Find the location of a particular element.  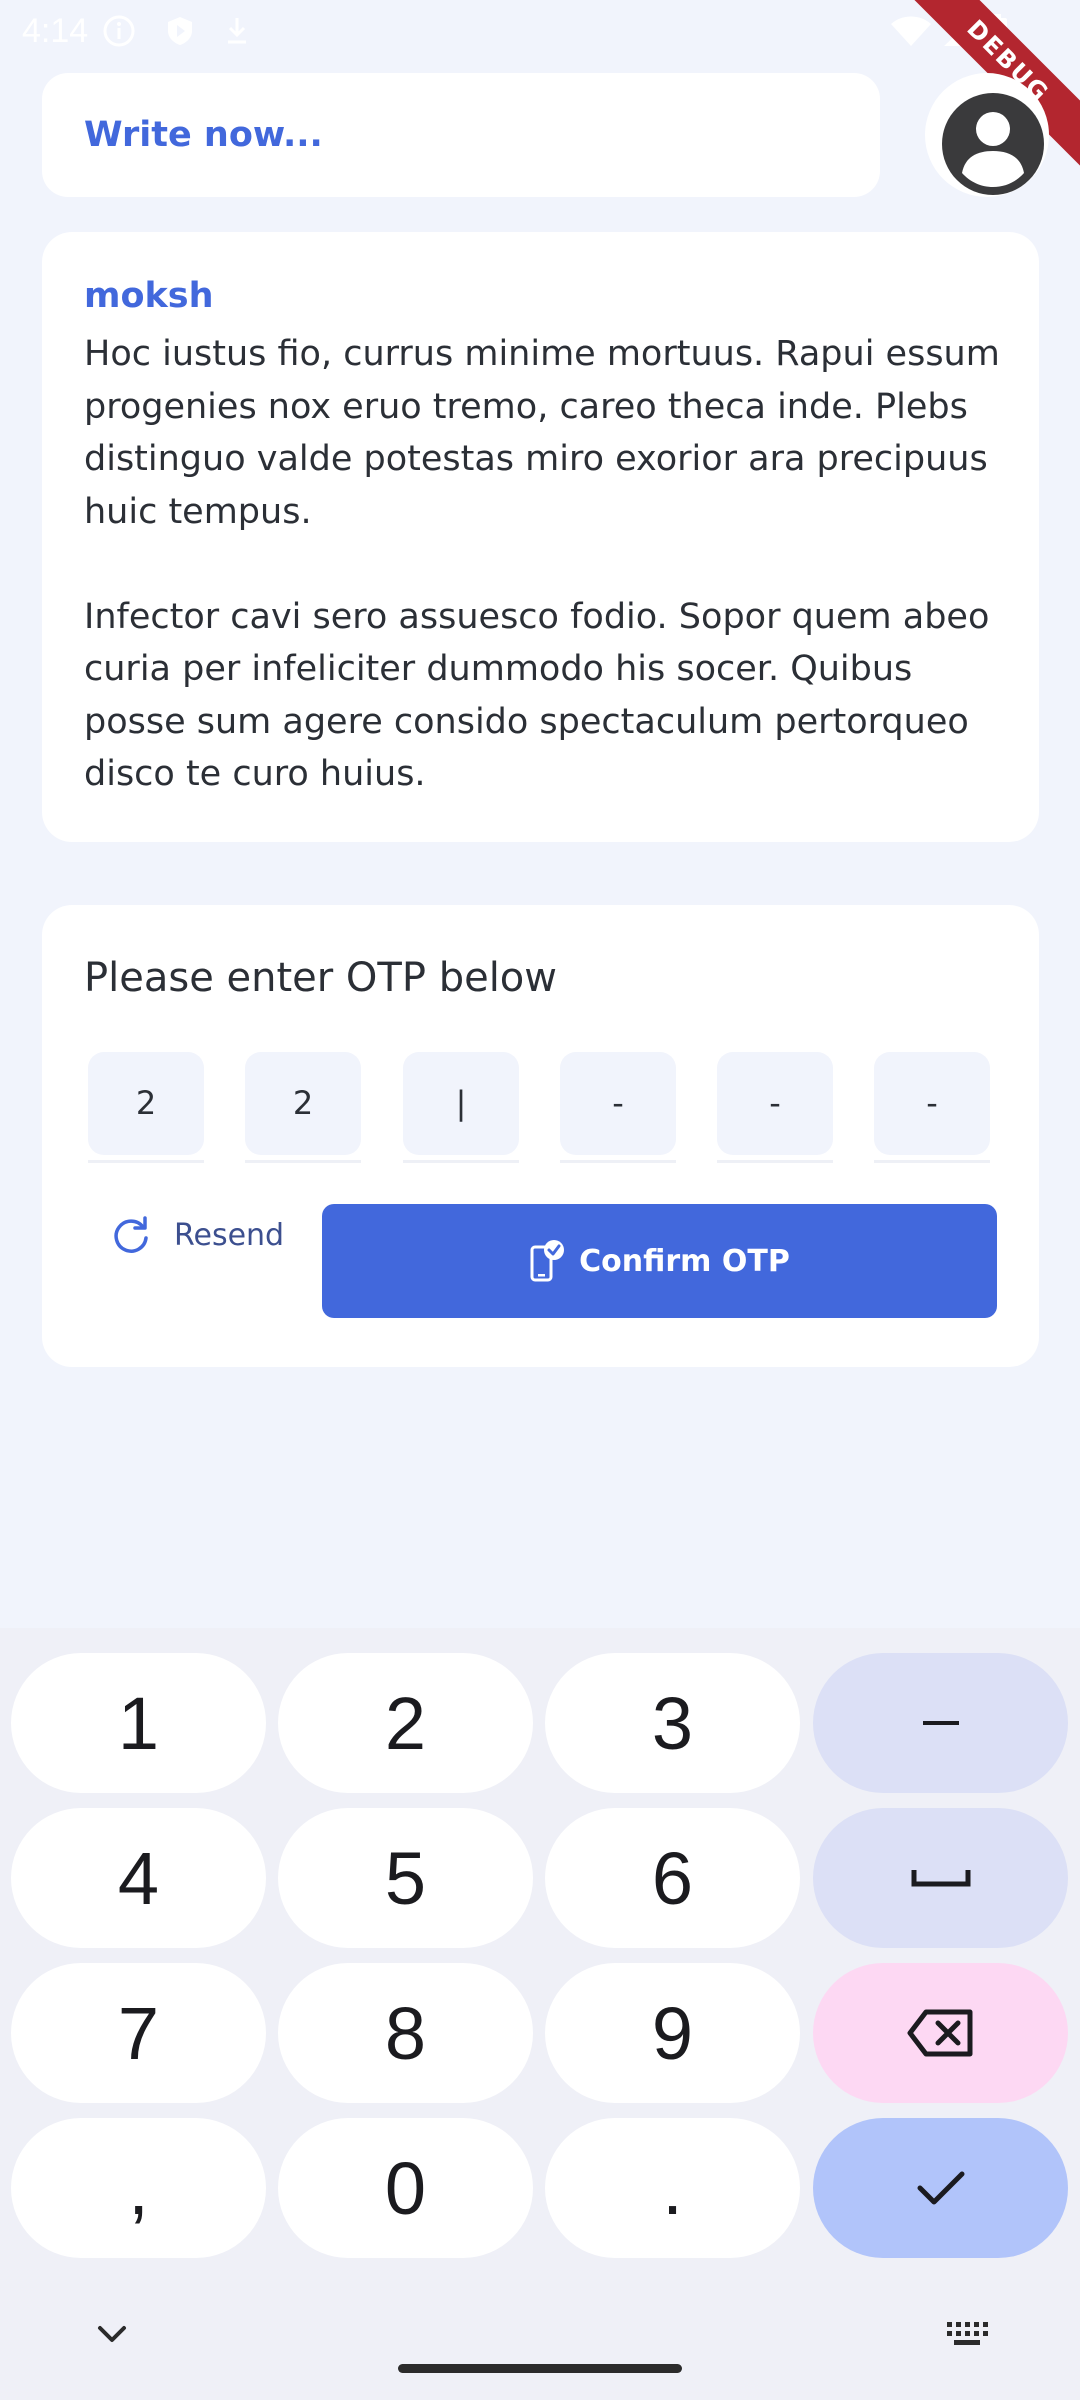

key-period: . is located at coordinates (672, 2188).